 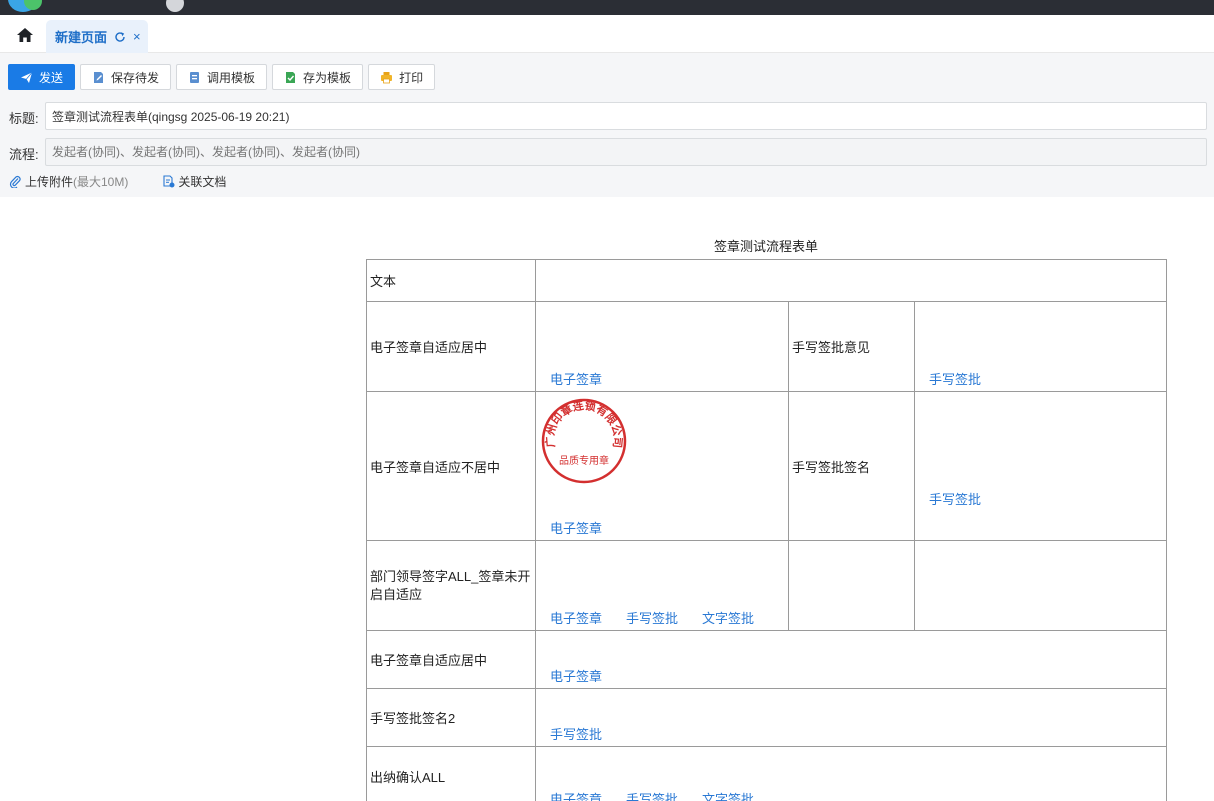 What do you see at coordinates (49, 182) in the screenshot?
I see `upload-label: 上传附件` at bounding box center [49, 182].